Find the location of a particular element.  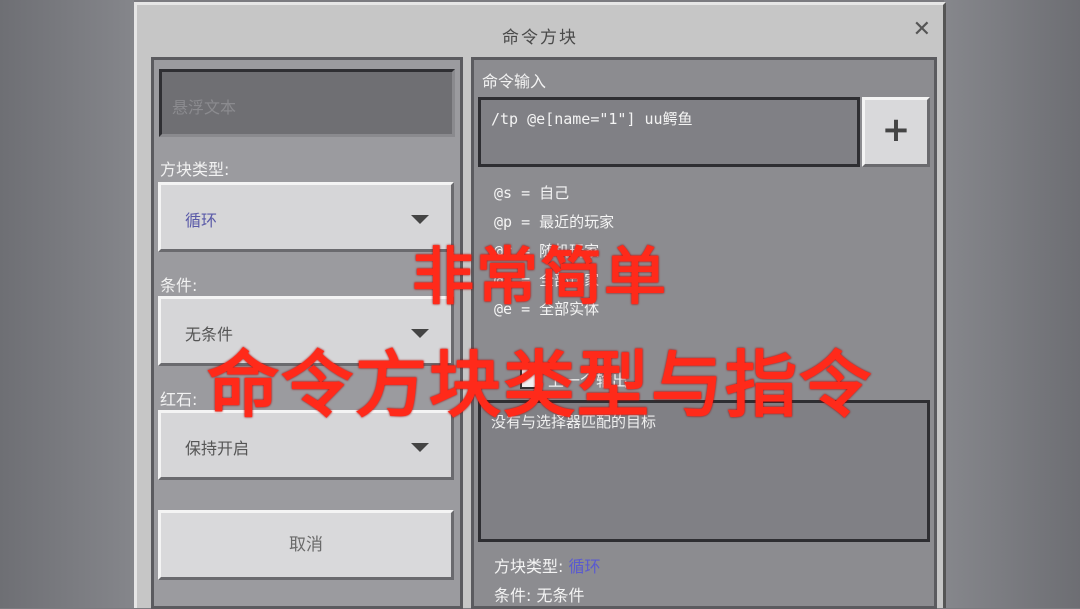

plus-icon: + is located at coordinates (896, 130).